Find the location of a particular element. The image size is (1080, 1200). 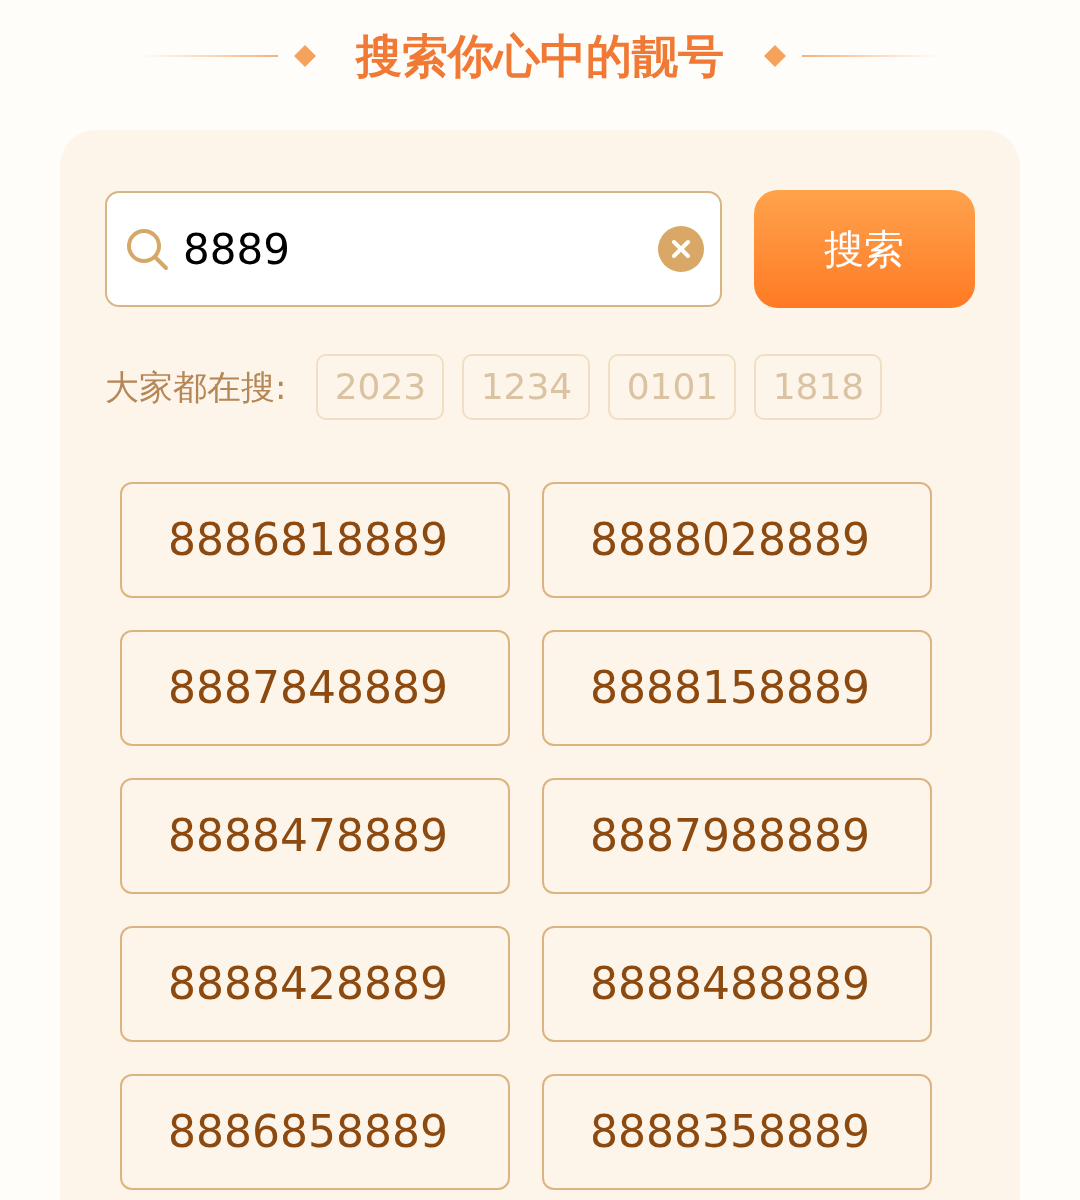

number-option: 8886858889 is located at coordinates (315, 1132).